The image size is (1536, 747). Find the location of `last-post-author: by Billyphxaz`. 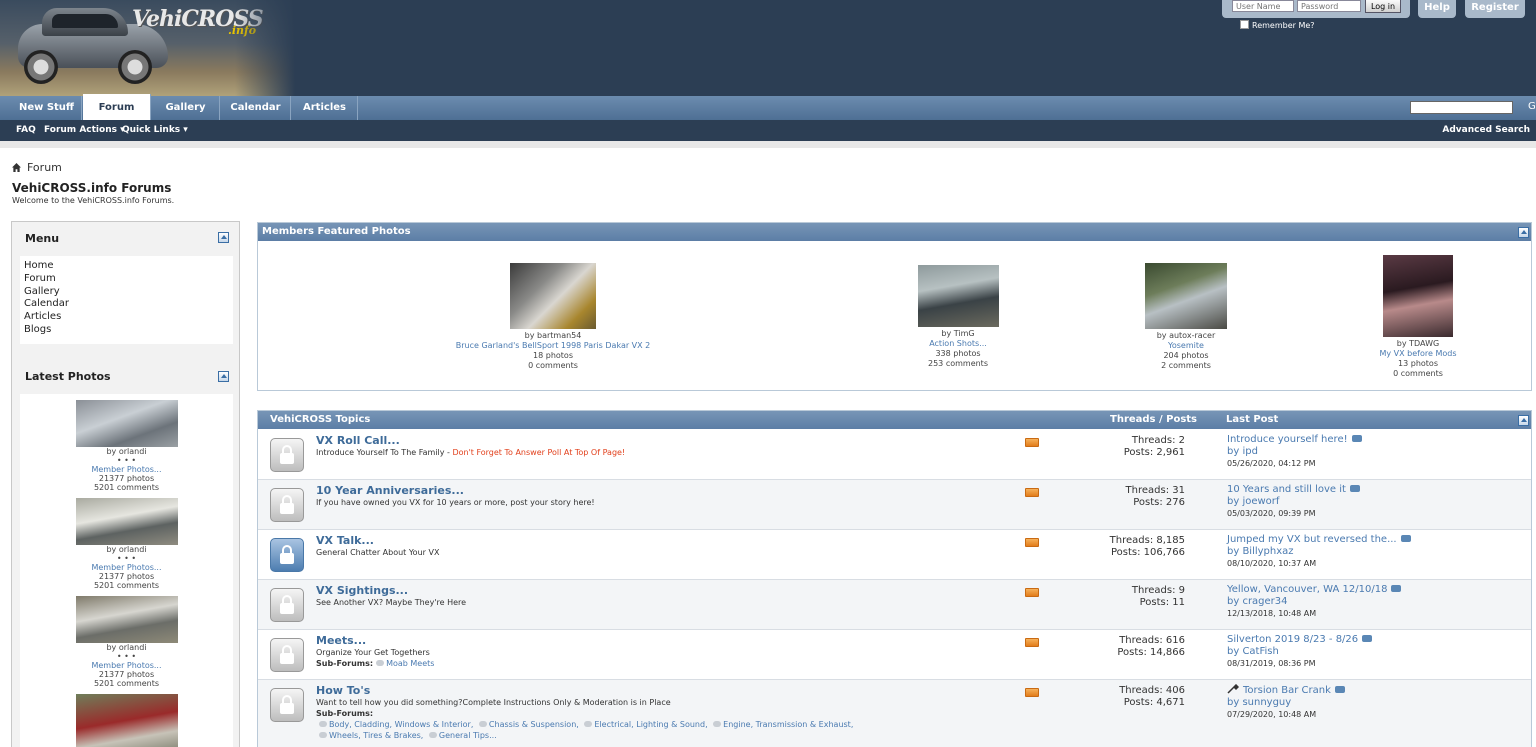

last-post-author: by Billyphxaz is located at coordinates (1319, 552).